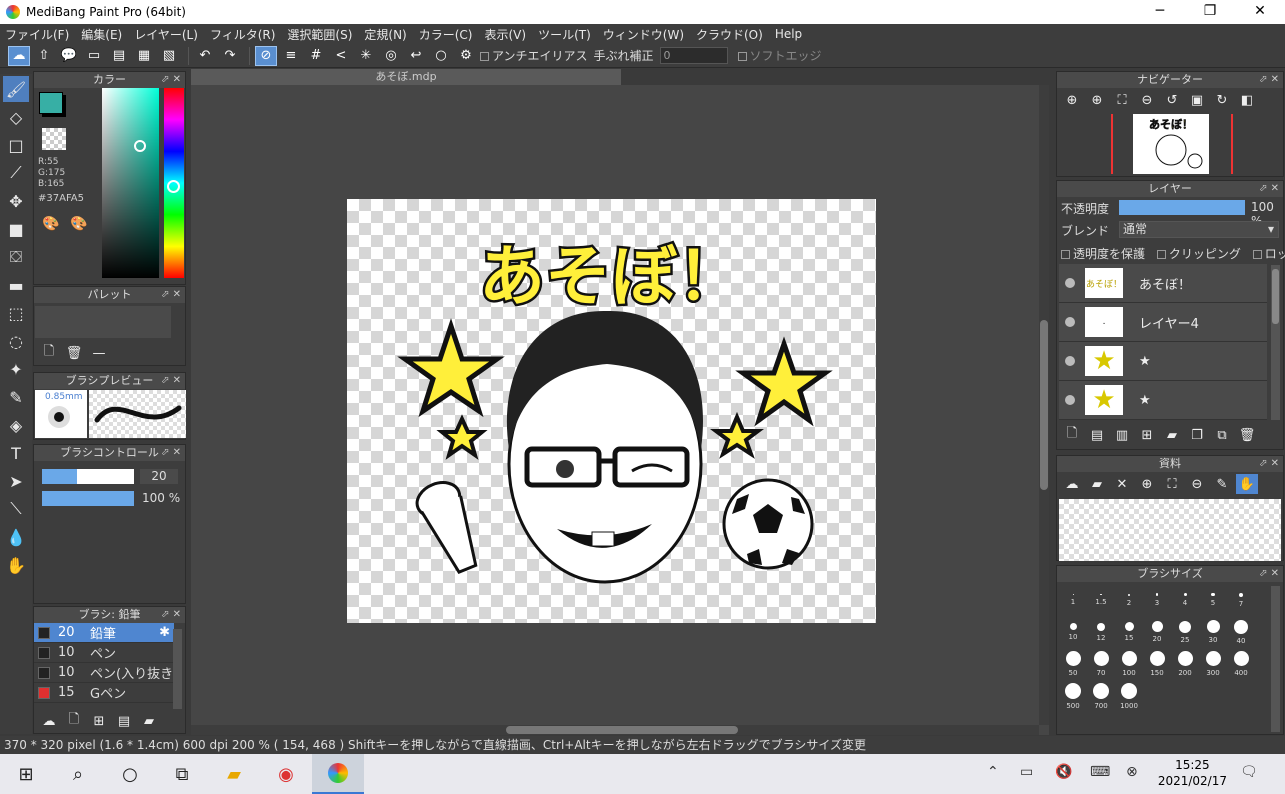  What do you see at coordinates (1160, 12) in the screenshot?
I see `minimize-button: ─` at bounding box center [1160, 12].